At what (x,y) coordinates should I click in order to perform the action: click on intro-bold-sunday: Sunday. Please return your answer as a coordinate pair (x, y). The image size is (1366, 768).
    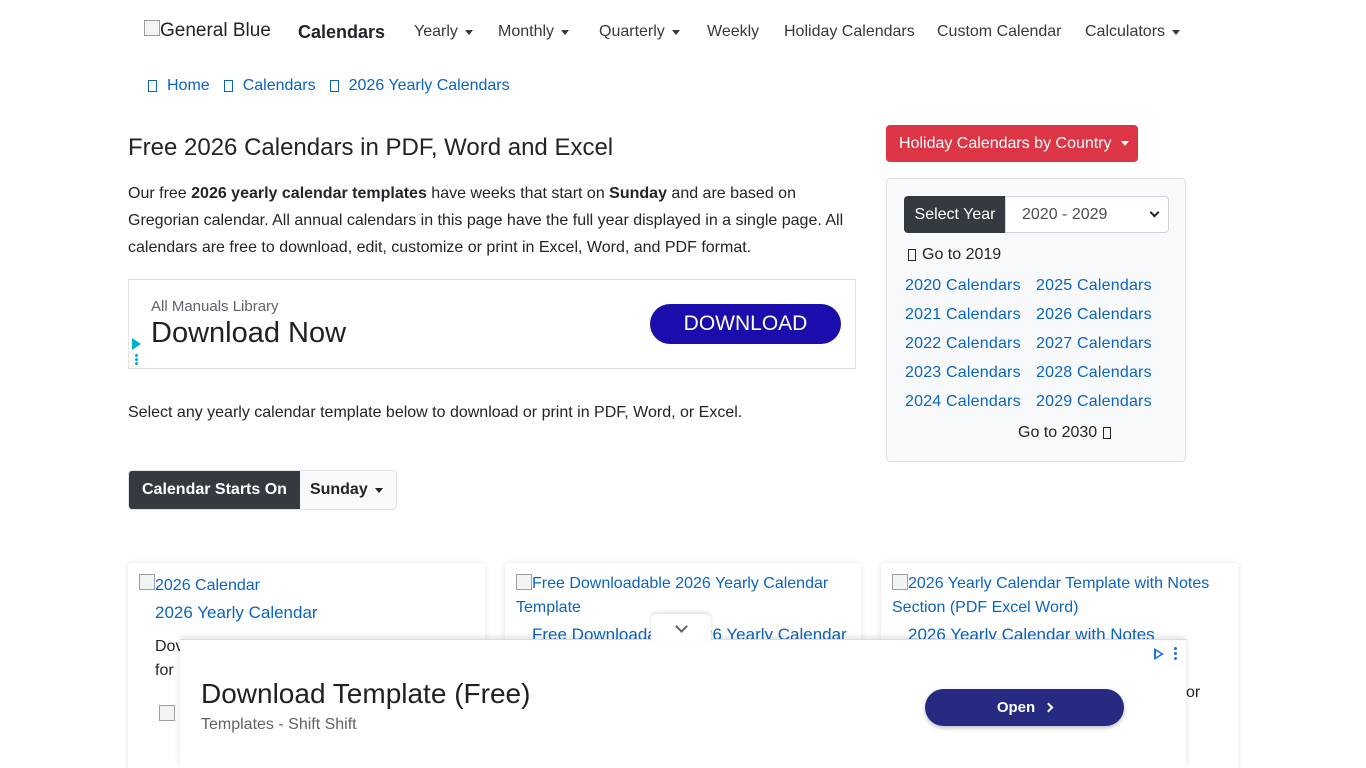
    Looking at the image, I should click on (638, 193).